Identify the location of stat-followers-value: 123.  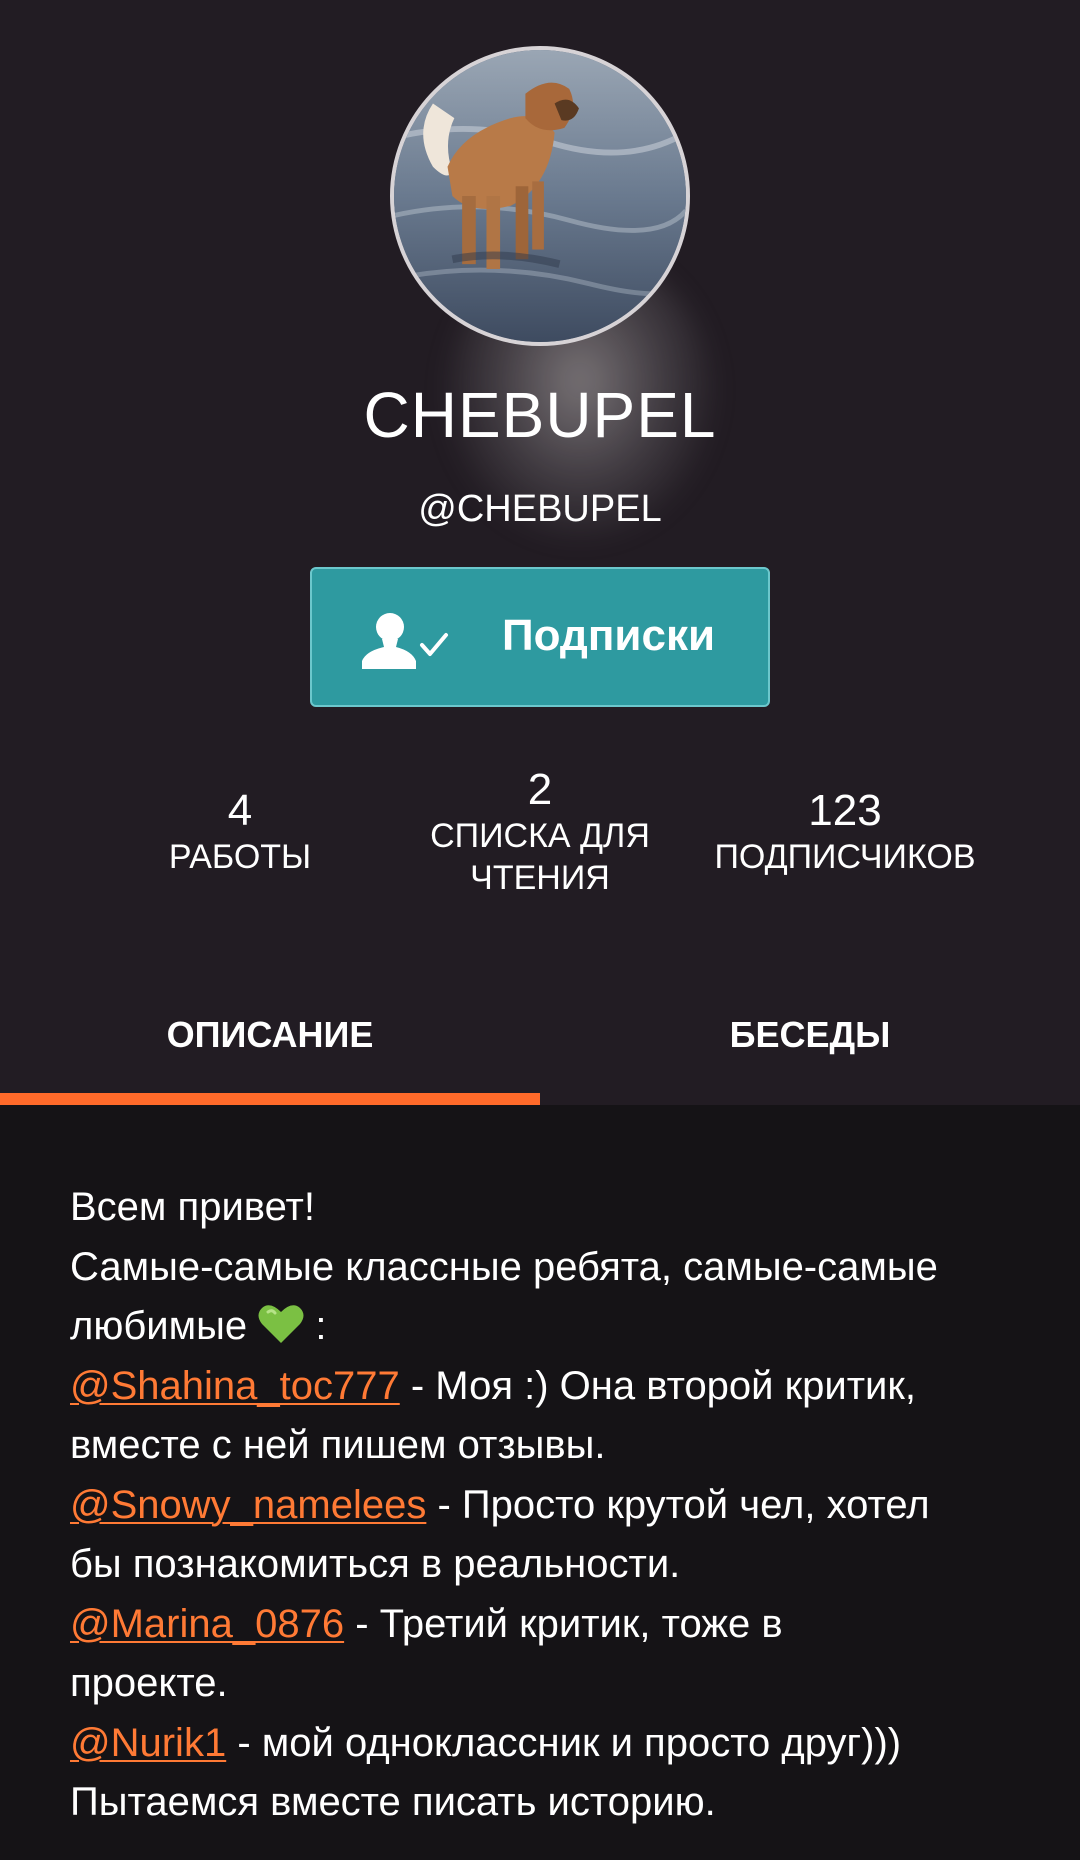
(845, 810).